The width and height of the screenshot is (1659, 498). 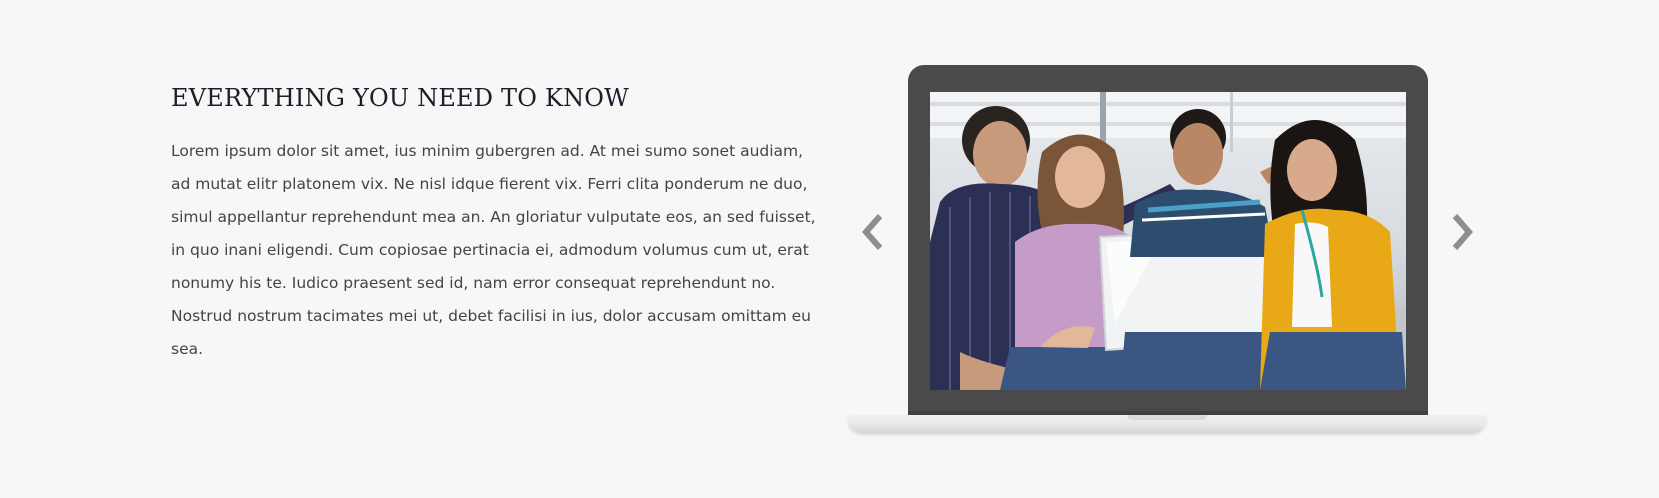 What do you see at coordinates (1167, 424) in the screenshot?
I see `laptop-base` at bounding box center [1167, 424].